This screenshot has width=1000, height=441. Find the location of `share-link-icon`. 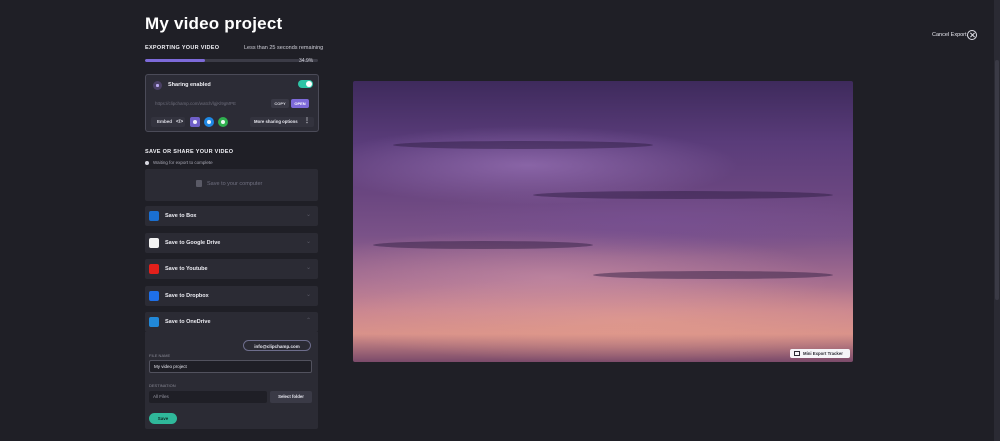

share-link-icon is located at coordinates (157, 85).